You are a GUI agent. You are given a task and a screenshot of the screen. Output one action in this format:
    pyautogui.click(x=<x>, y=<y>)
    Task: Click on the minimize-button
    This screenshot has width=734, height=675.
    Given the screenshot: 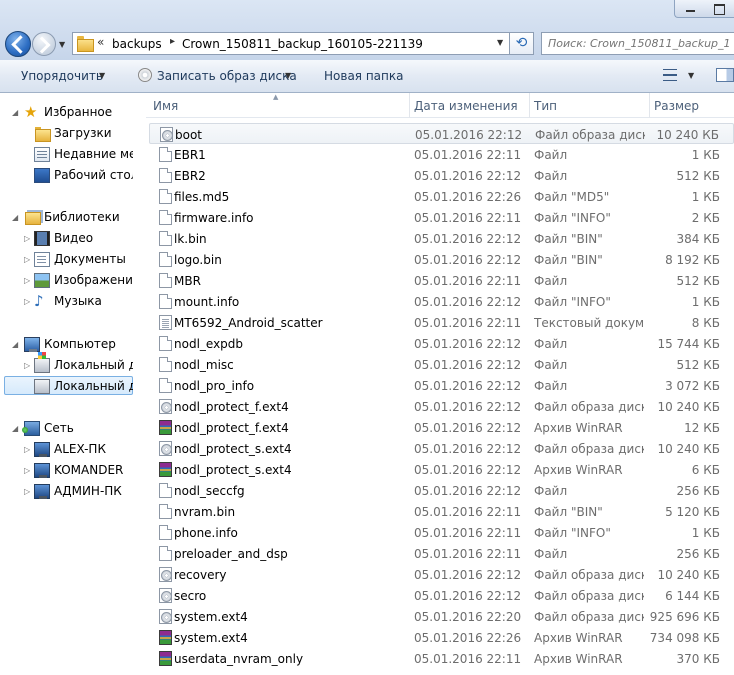 What is the action you would take?
    pyautogui.click(x=690, y=8)
    